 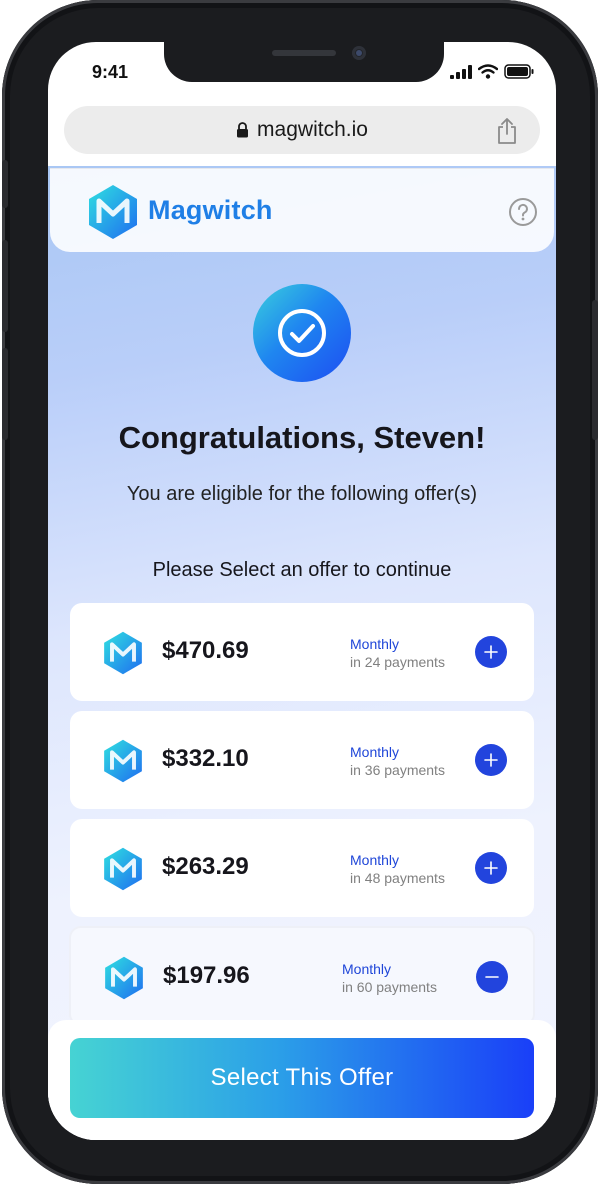 I want to click on power-button, so click(x=595, y=370).